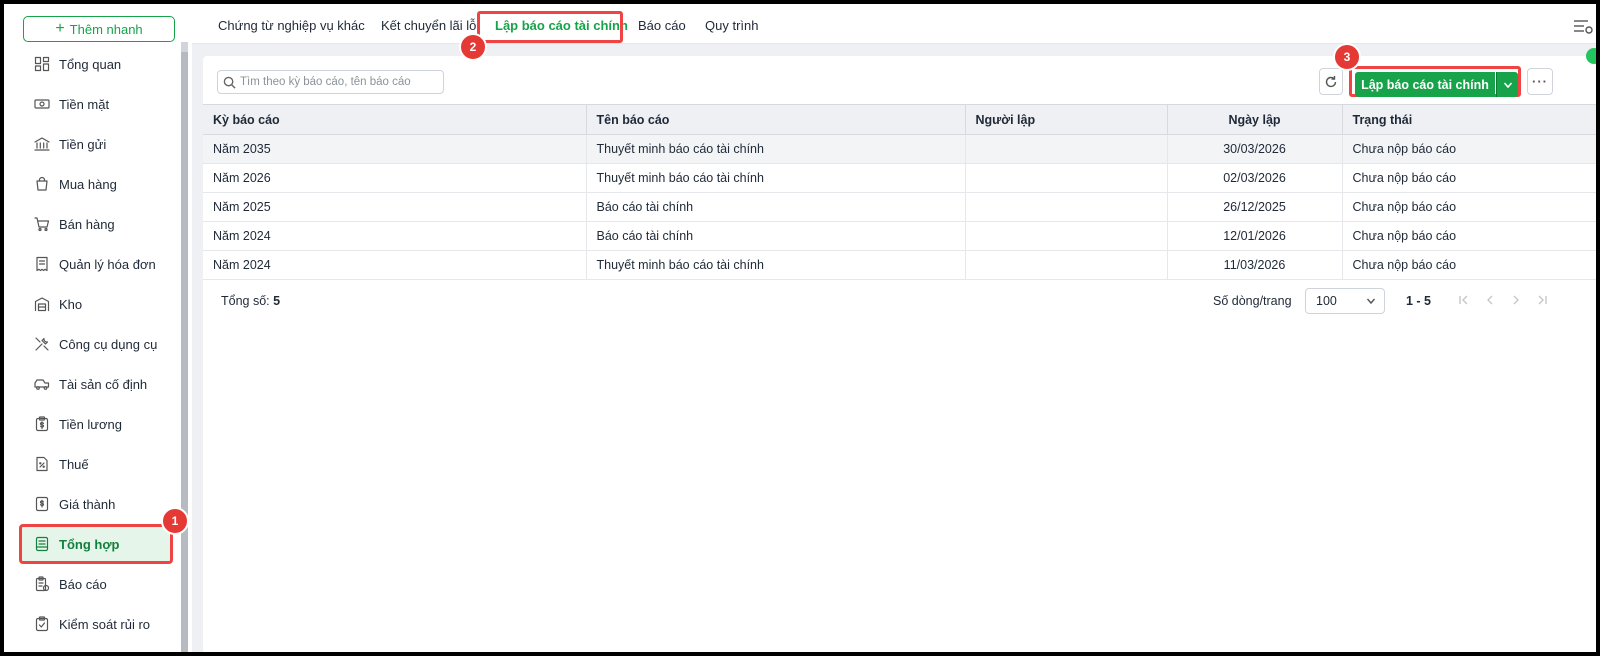 Image resolution: width=1600 pixels, height=656 pixels. Describe the element at coordinates (60, 28) in the screenshot. I see `plus-icon: +` at that location.